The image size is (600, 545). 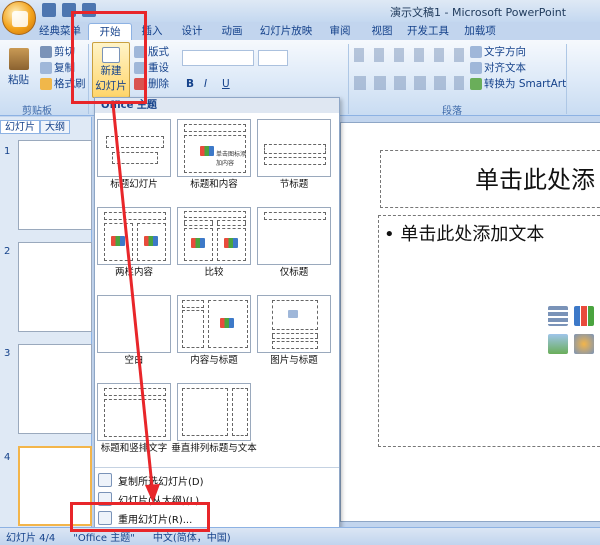 I want to click on clipboard-group-label: 剪贴板, so click(x=37, y=111).